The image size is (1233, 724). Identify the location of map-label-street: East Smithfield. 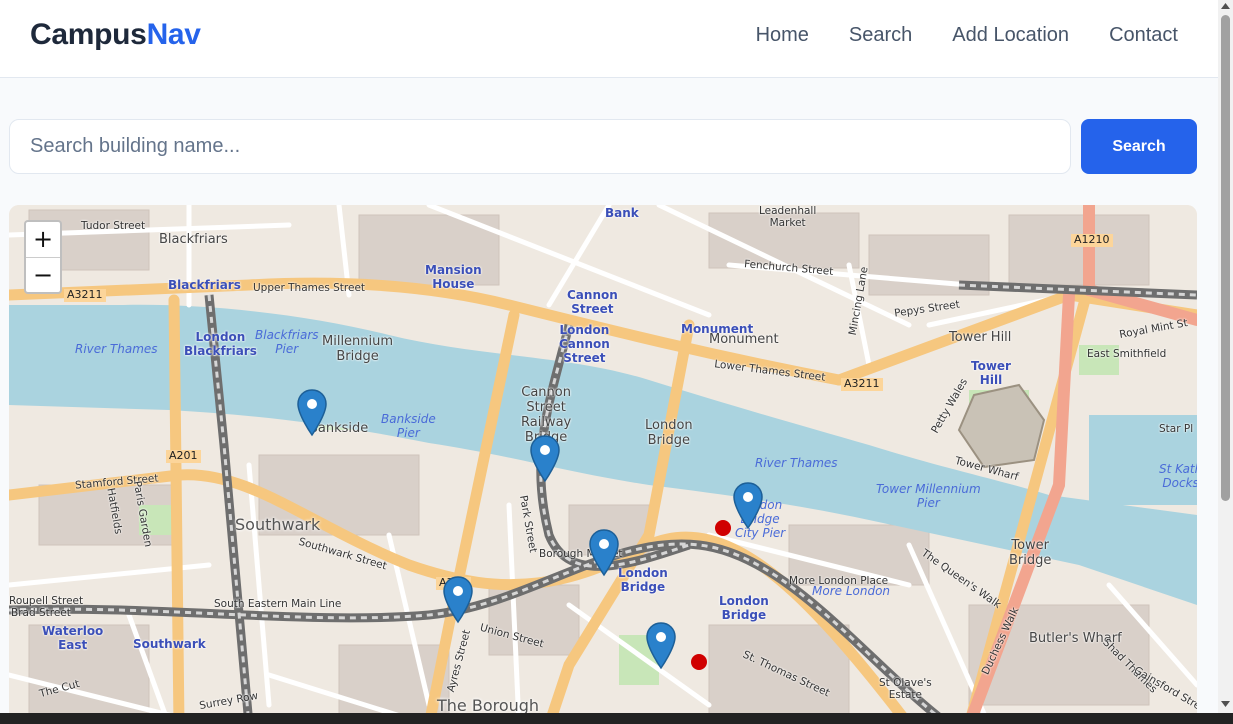
(1127, 354).